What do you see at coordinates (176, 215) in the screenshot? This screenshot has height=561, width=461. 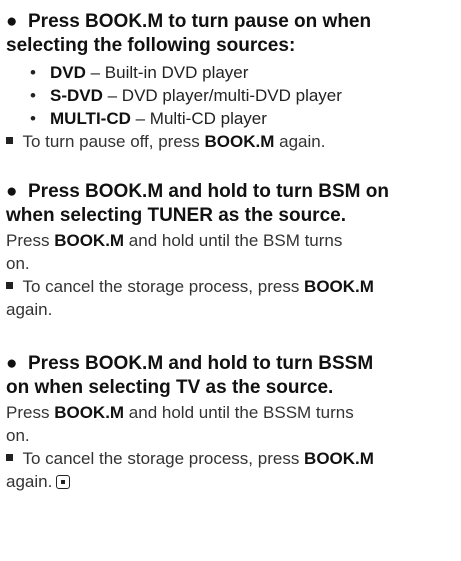 I see `section-heading-cont: when selecting TUNER as the source.` at bounding box center [176, 215].